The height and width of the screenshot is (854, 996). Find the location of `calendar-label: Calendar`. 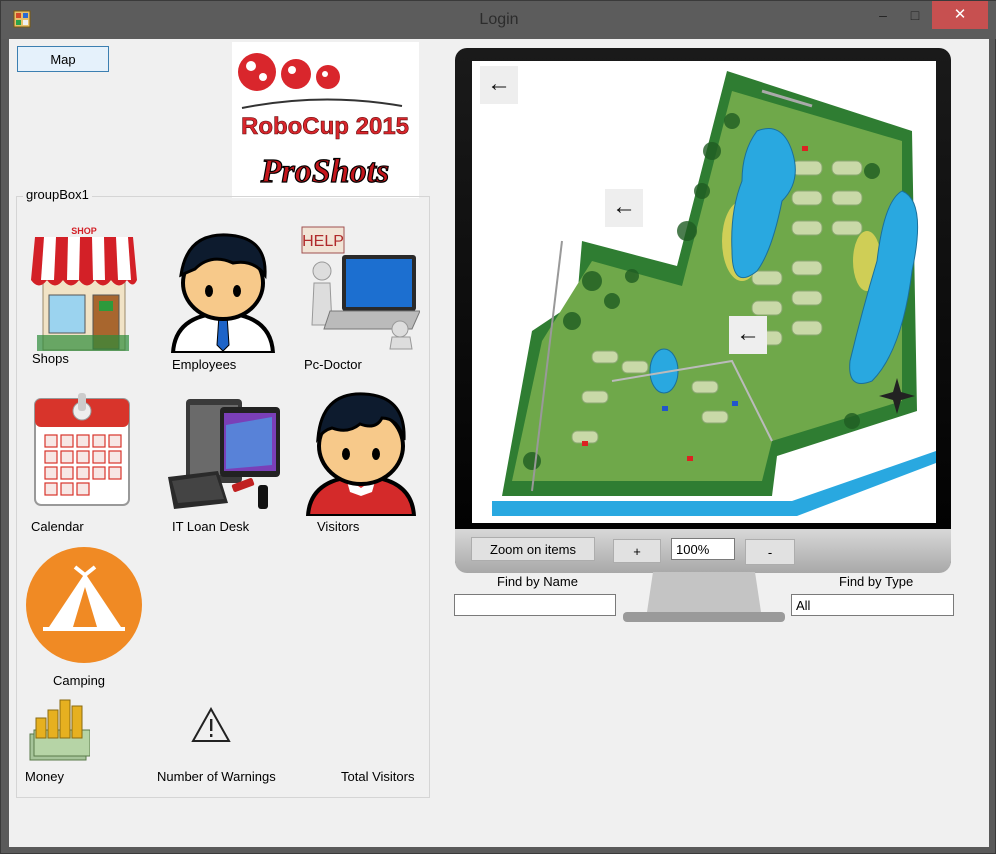

calendar-label: Calendar is located at coordinates (57, 526).